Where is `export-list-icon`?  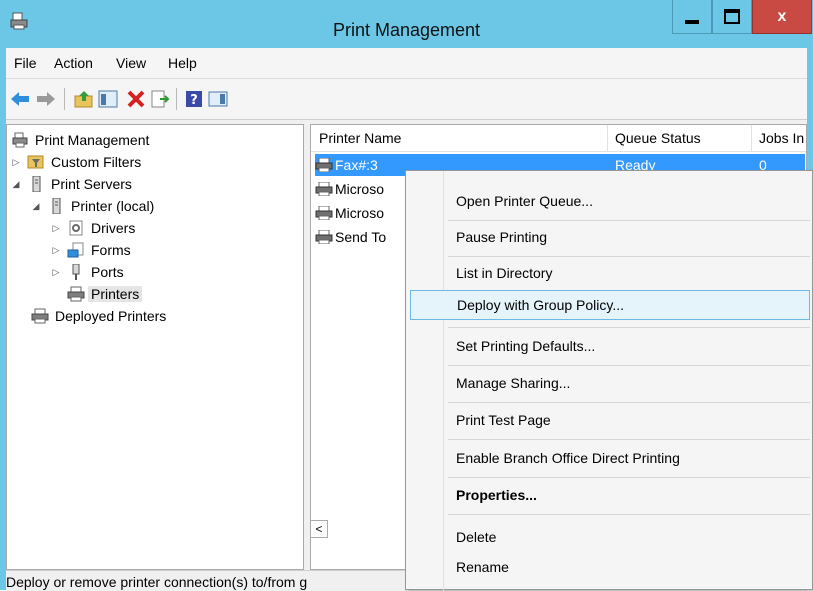
export-list-icon is located at coordinates (160, 99).